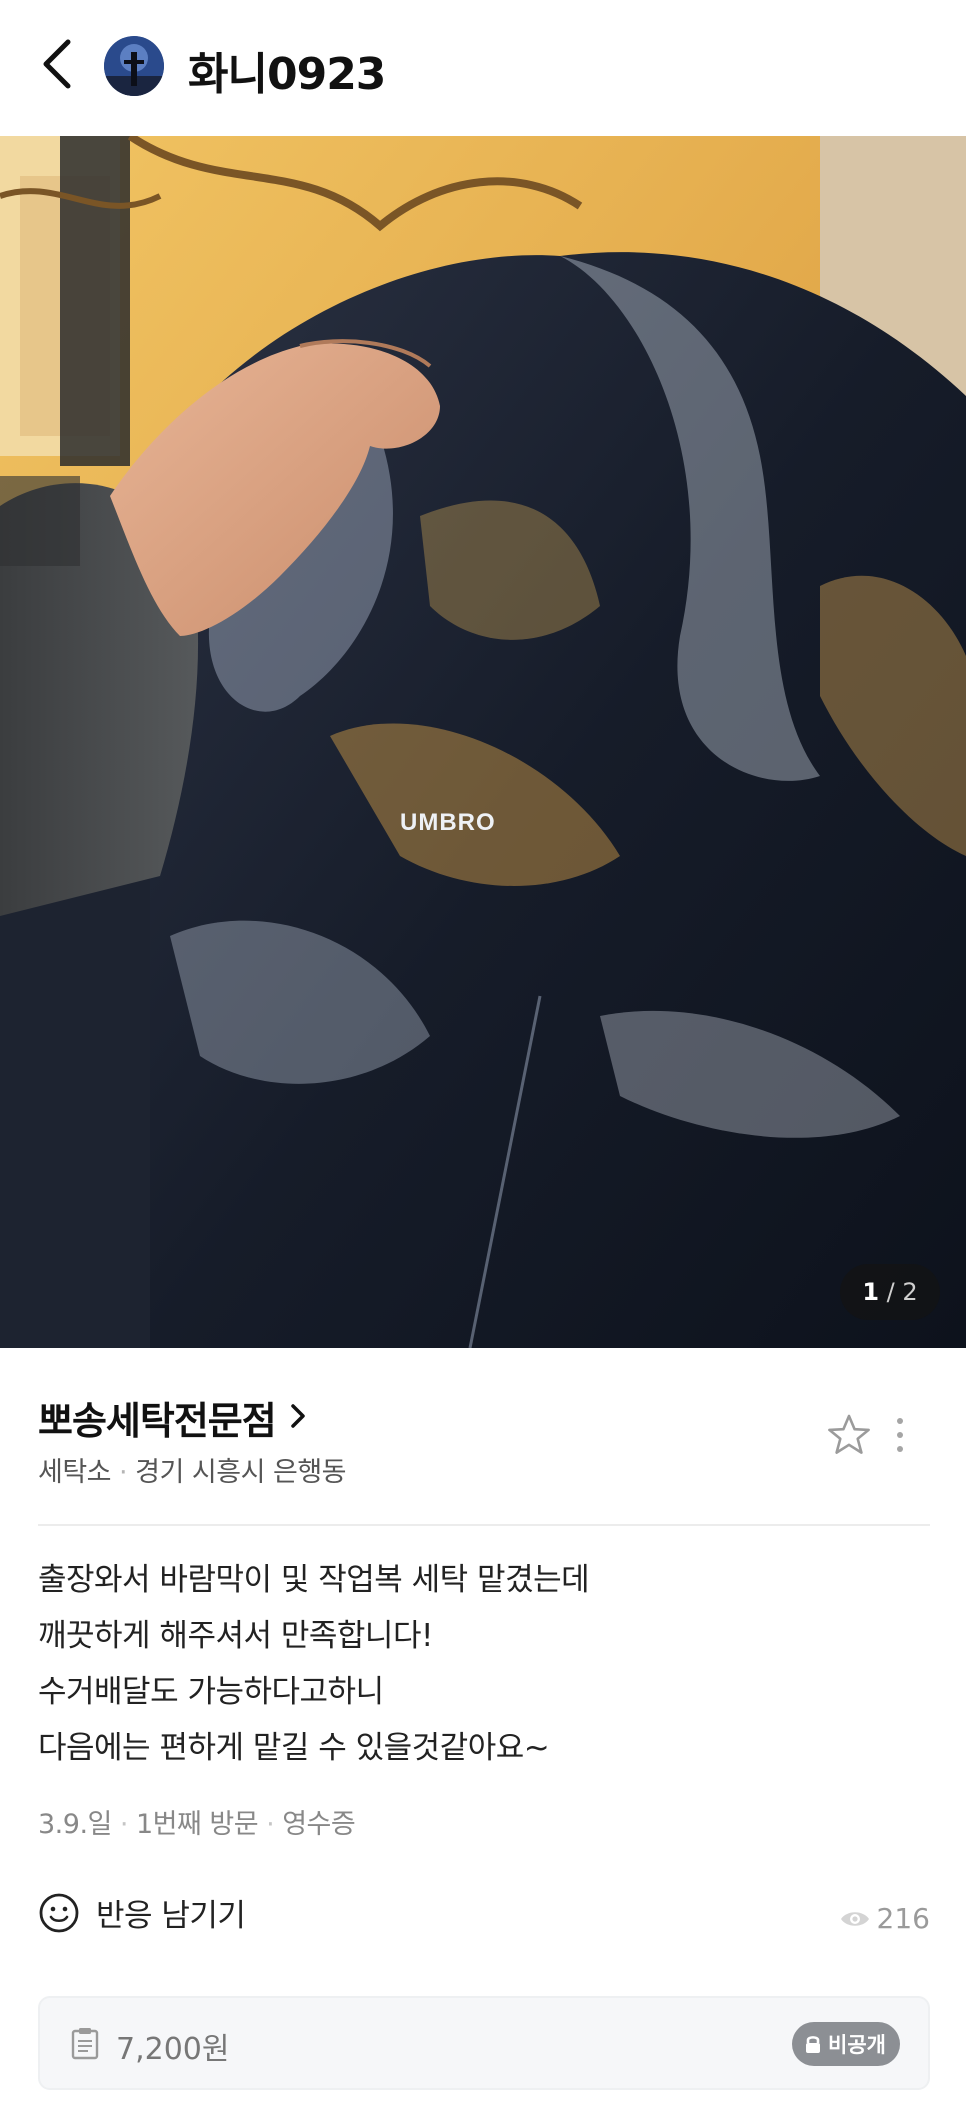  Describe the element at coordinates (298, 1418) in the screenshot. I see `chevron-right-icon` at that location.